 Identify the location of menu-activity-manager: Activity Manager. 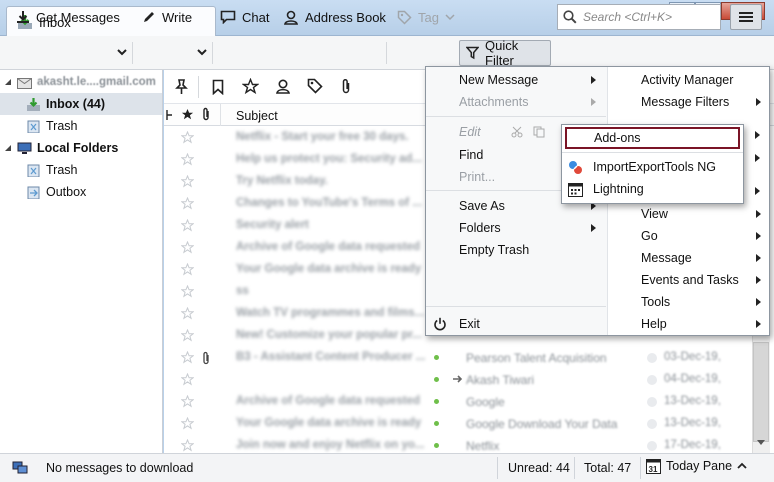
(688, 80).